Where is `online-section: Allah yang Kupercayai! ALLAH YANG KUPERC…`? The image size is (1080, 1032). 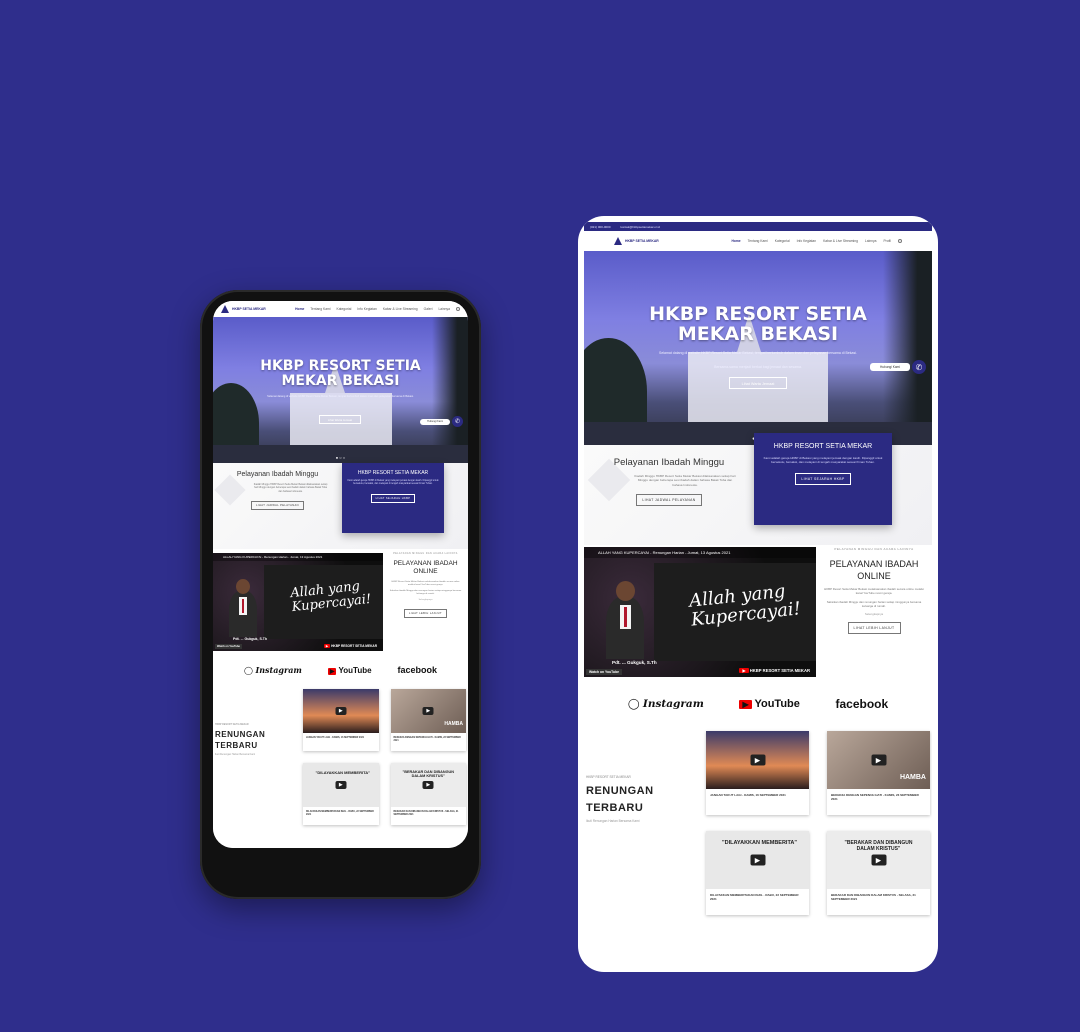 online-section: Allah yang Kupercayai! ALLAH YANG KUPERC… is located at coordinates (758, 611).